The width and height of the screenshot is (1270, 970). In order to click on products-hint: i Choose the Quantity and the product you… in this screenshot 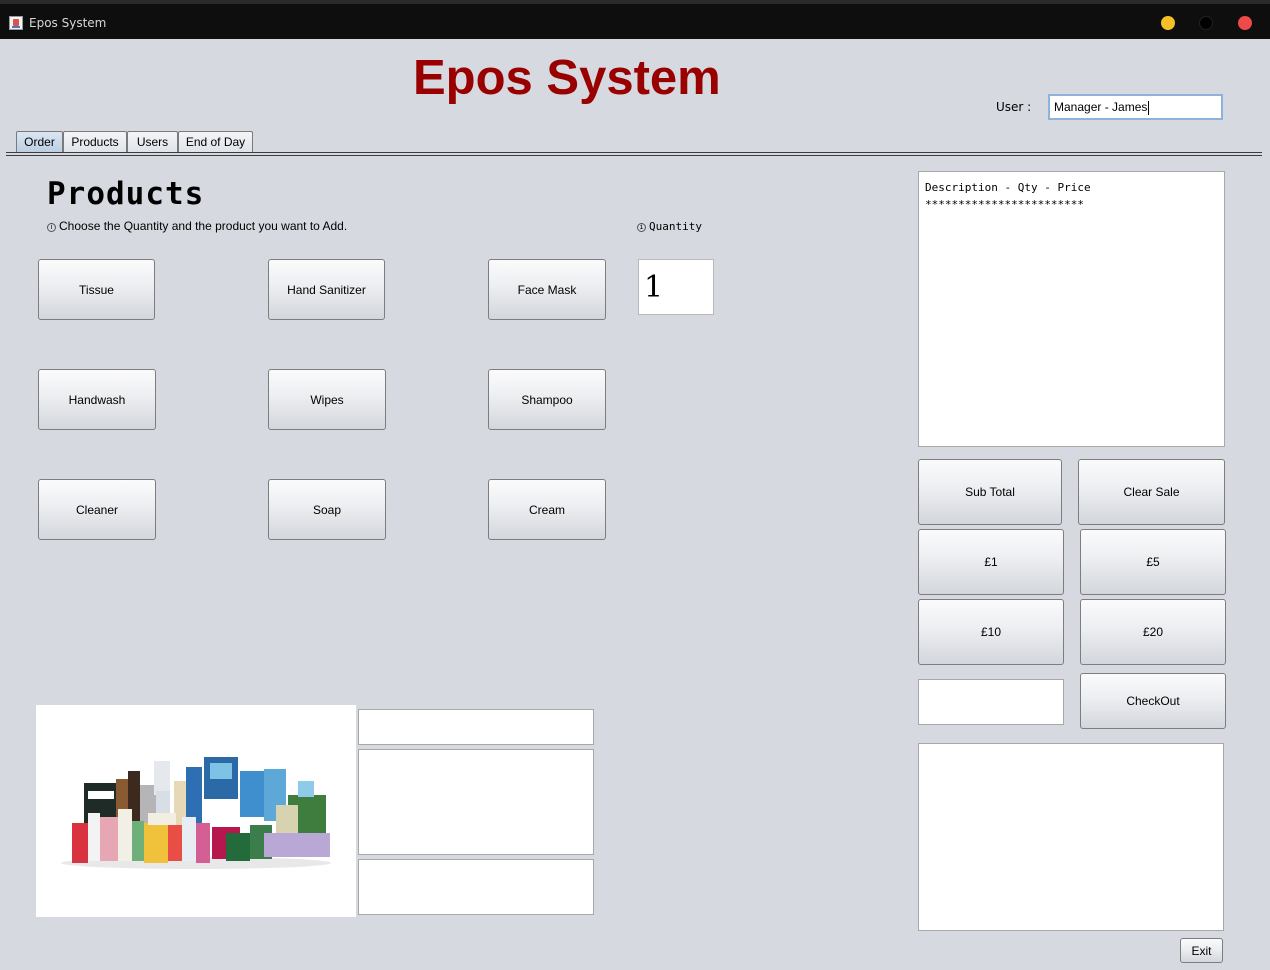, I will do `click(197, 226)`.